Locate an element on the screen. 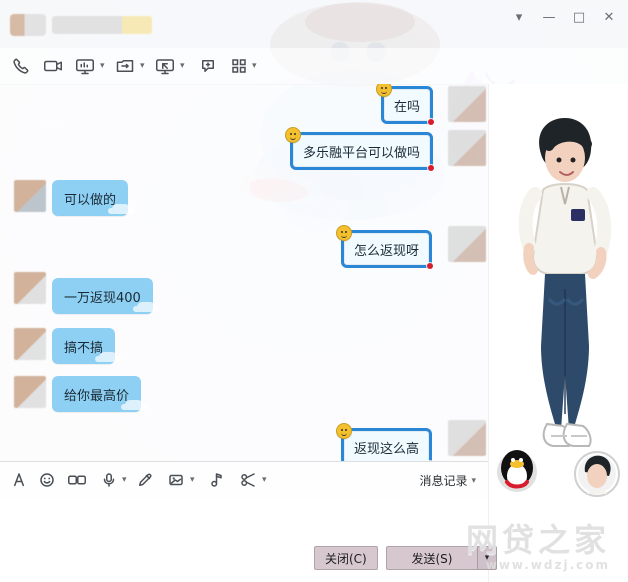  toolbar-video-button is located at coordinates (53, 66).